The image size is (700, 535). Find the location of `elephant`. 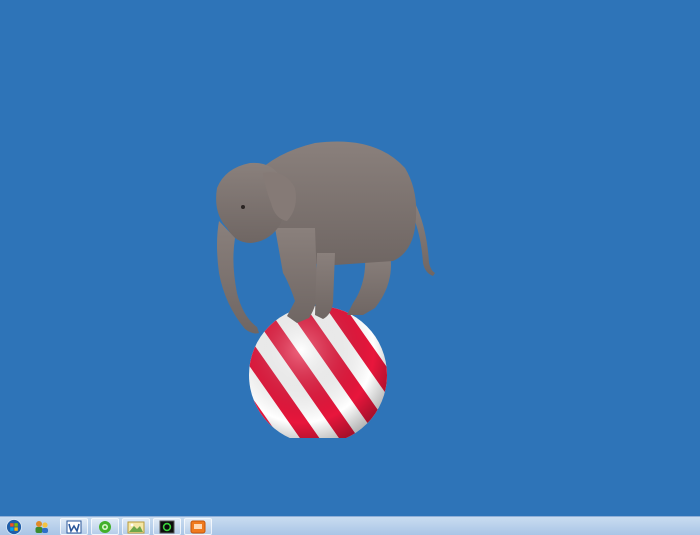

elephant is located at coordinates (325, 237).